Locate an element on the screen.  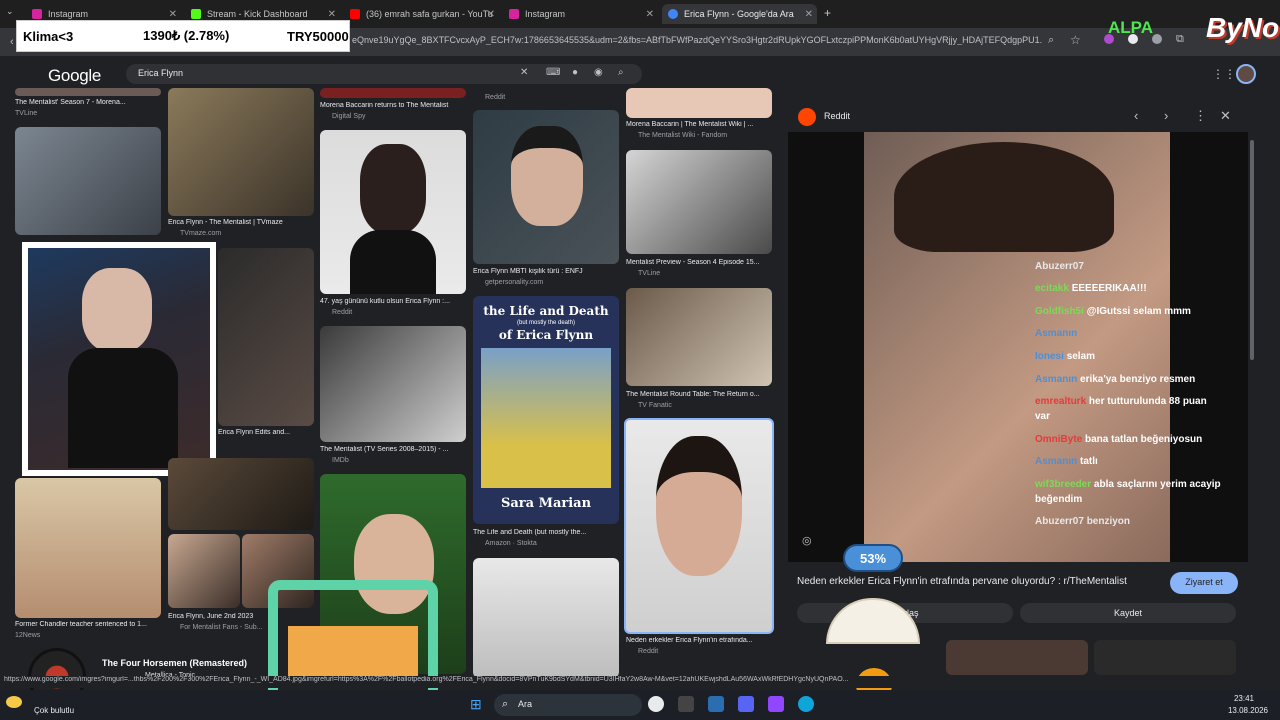
keyboard-icon: ⌨ is located at coordinates (553, 72).